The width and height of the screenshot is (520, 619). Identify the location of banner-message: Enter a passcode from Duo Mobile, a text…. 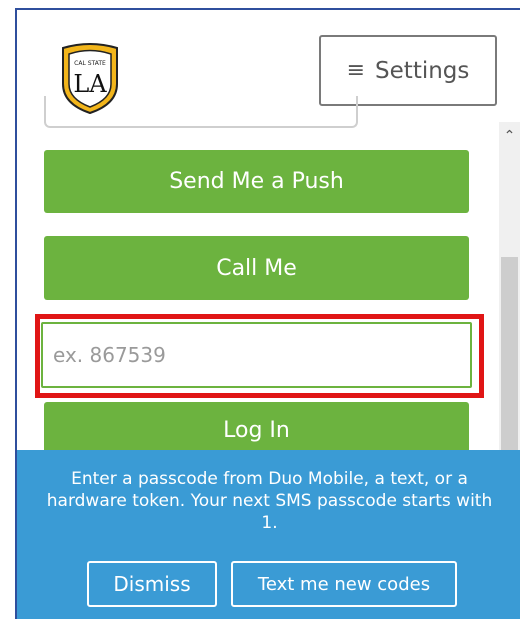
(269, 501).